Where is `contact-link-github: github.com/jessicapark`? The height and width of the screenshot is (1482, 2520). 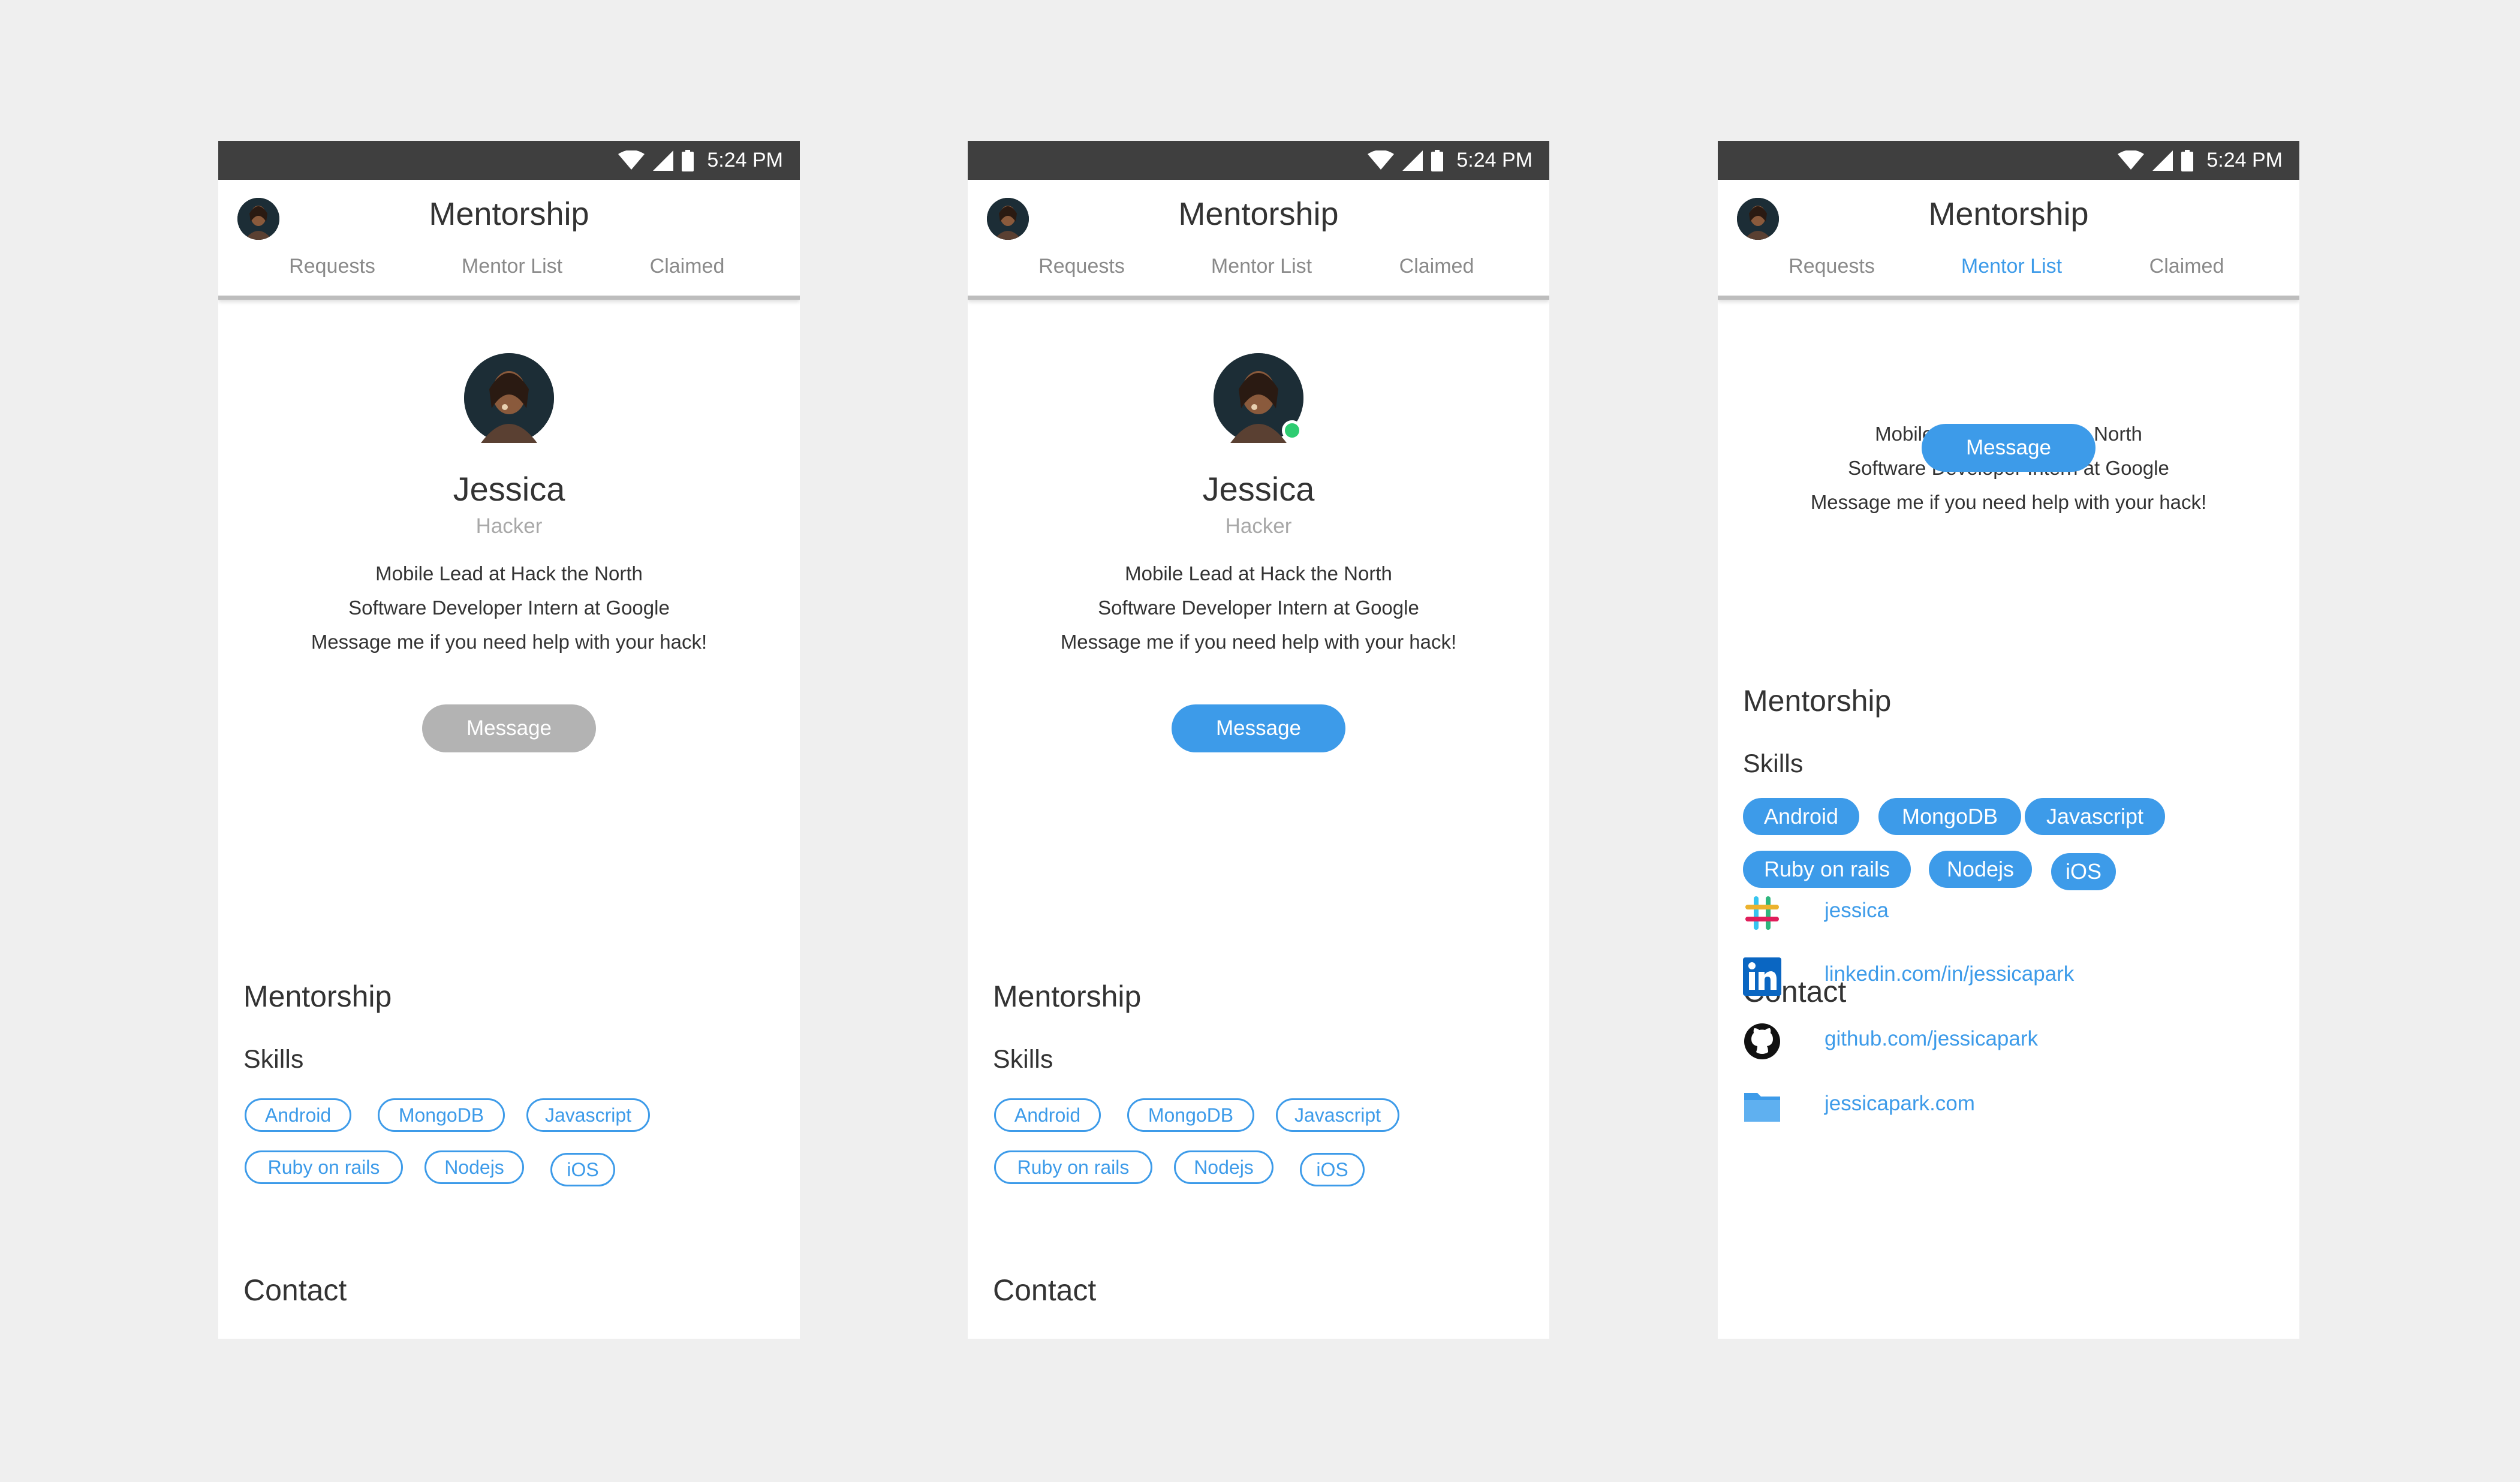
contact-link-github: github.com/jessicapark is located at coordinates (1931, 1039).